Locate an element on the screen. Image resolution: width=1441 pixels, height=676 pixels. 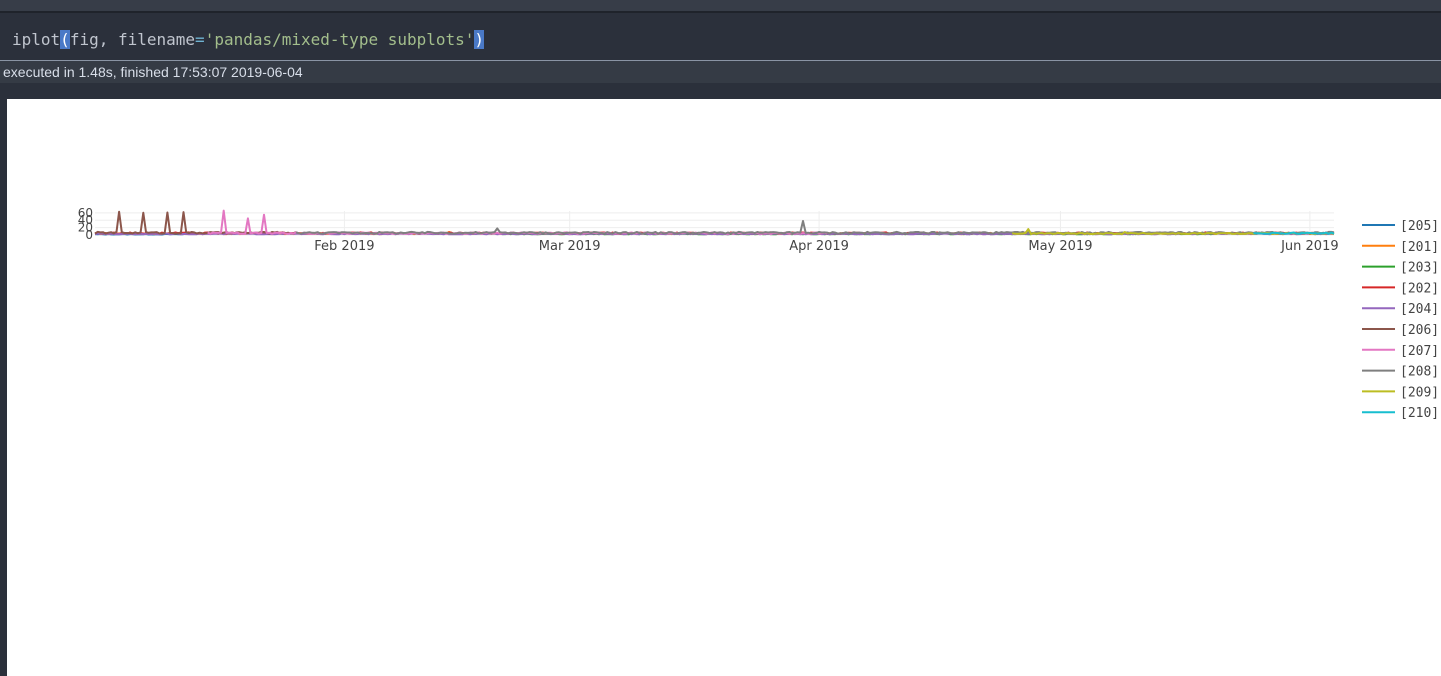
legend-entry: [208] is located at coordinates (1419, 372).